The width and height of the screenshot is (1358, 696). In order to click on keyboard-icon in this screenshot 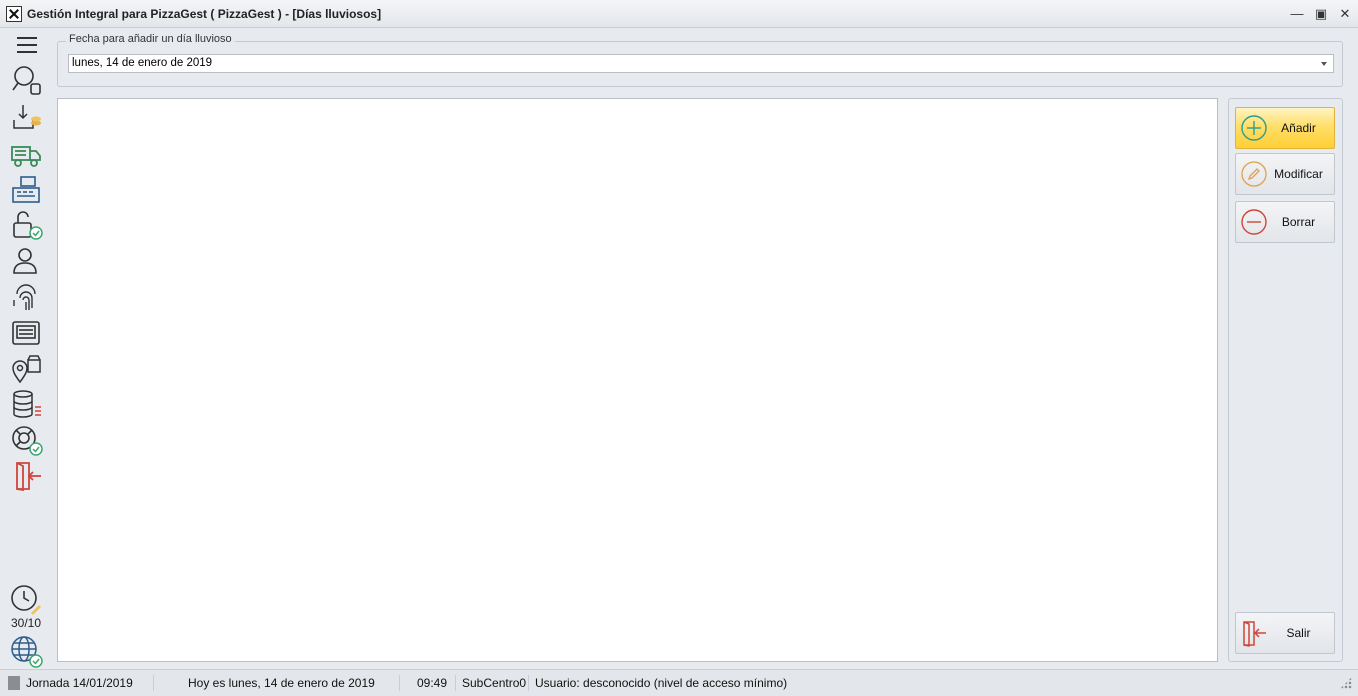, I will do `click(26, 333)`.